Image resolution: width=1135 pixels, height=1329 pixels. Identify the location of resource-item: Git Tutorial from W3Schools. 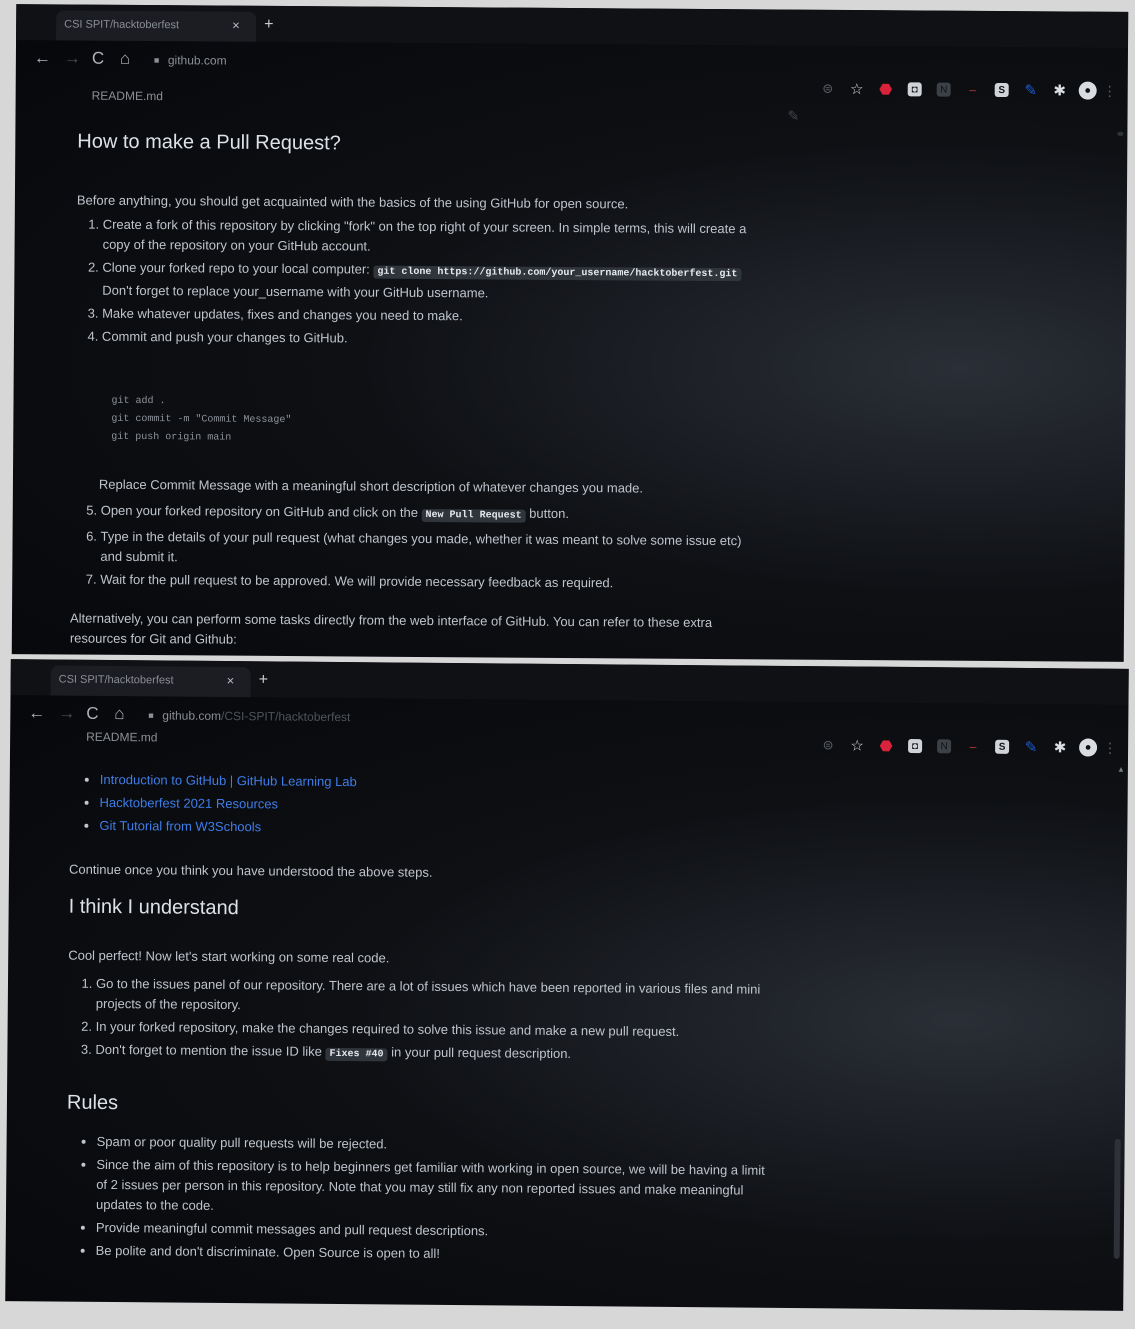
(399, 828).